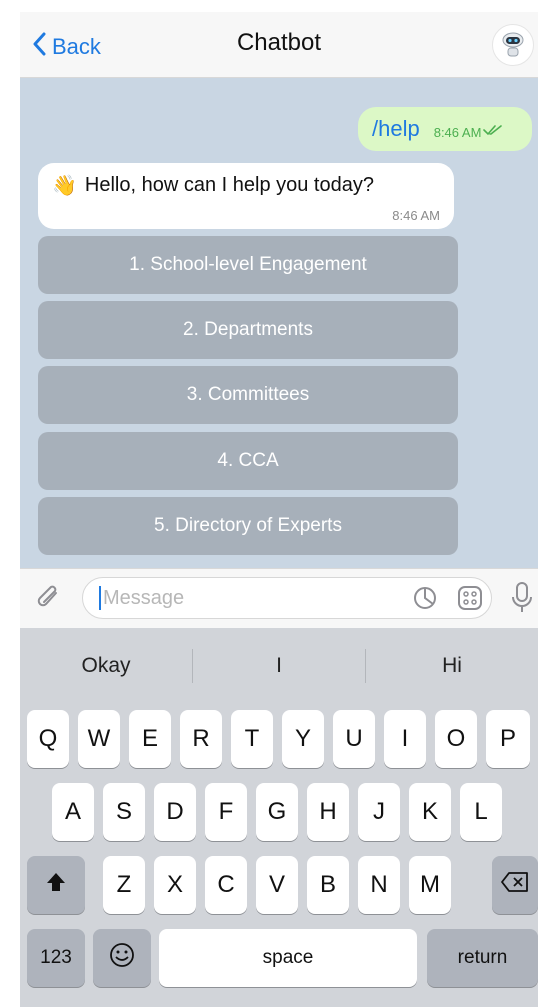 Image resolution: width=538 pixels, height=1007 pixels. What do you see at coordinates (457, 132) in the screenshot?
I see `outgoing-message-time: 8:46 AM` at bounding box center [457, 132].